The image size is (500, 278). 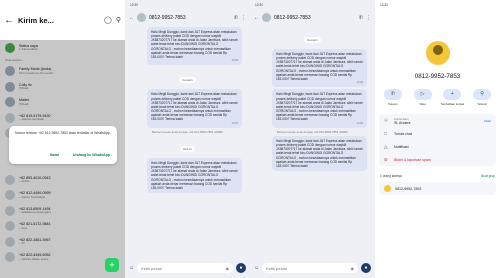 I want to click on chat-header: ← 0812-9952-7853 ✆ ⋮, so click(x=312, y=17).